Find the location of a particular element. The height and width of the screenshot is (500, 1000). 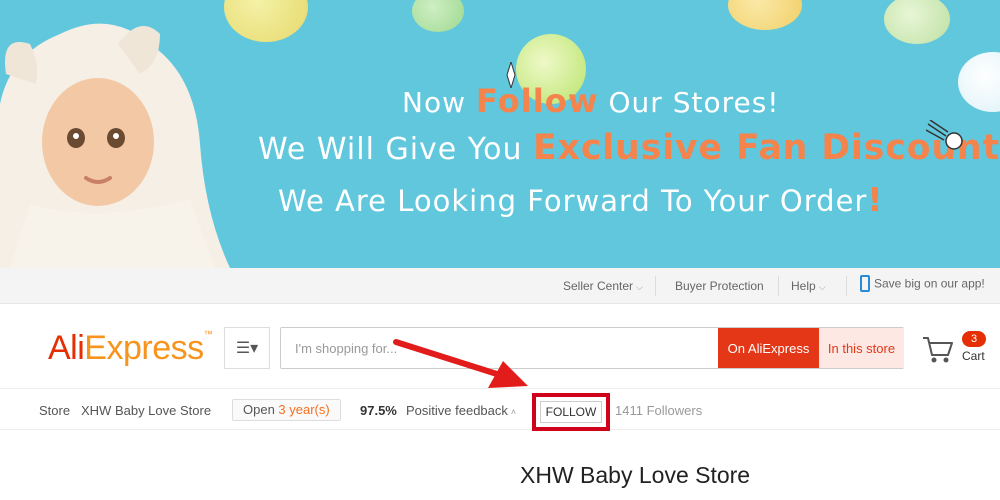

category-menu-button: ☰▾ is located at coordinates (247, 348).